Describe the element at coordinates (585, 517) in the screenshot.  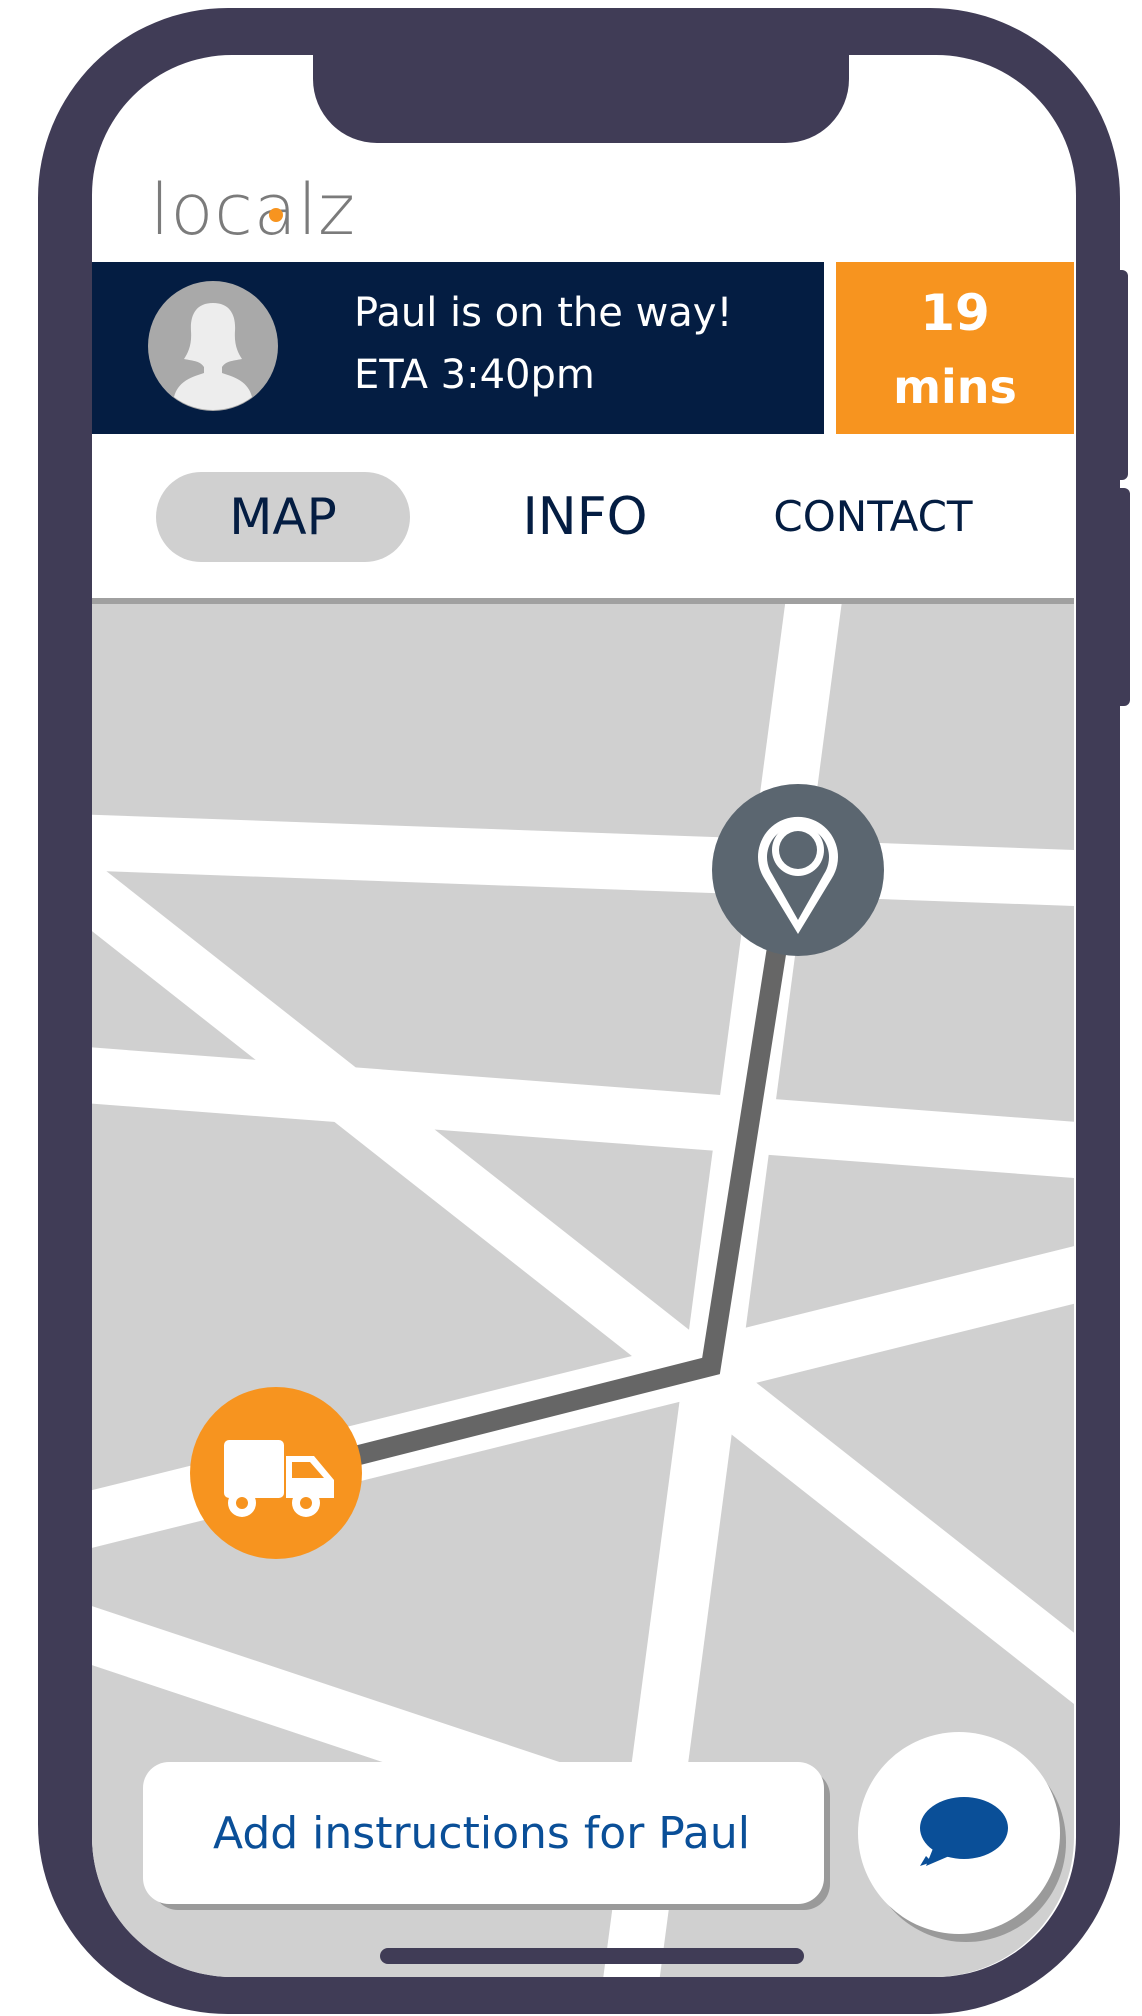
I see `tab-info: INFO` at that location.